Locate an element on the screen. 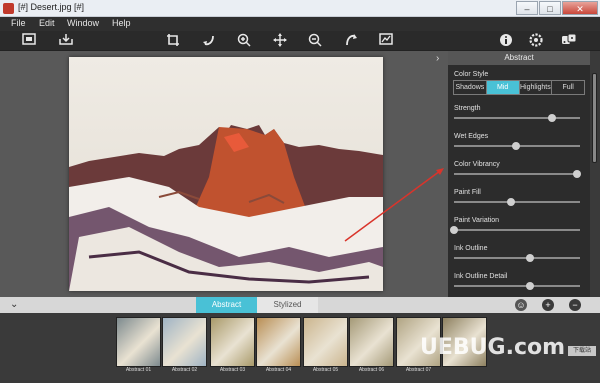 The image size is (600, 383). zoom-out-icon is located at coordinates (315, 41).